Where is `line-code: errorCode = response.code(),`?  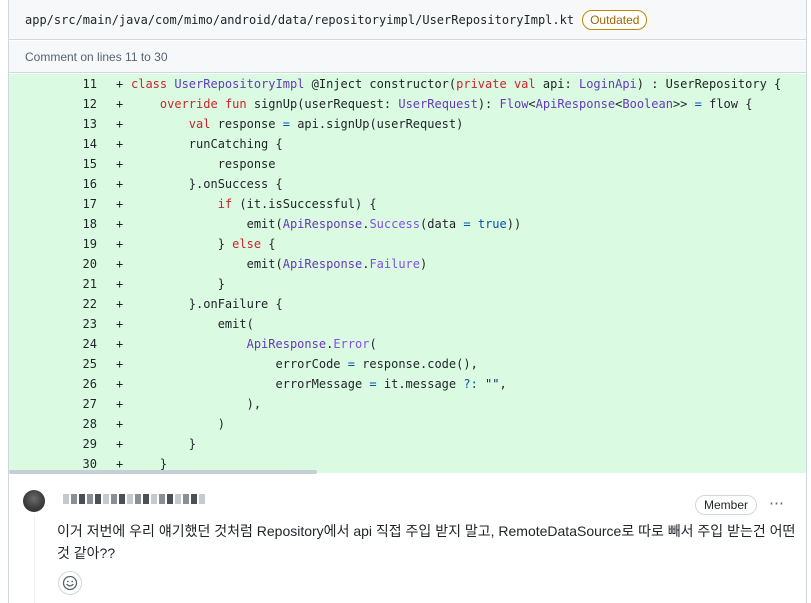 line-code: errorCode = response.code(), is located at coordinates (304, 364).